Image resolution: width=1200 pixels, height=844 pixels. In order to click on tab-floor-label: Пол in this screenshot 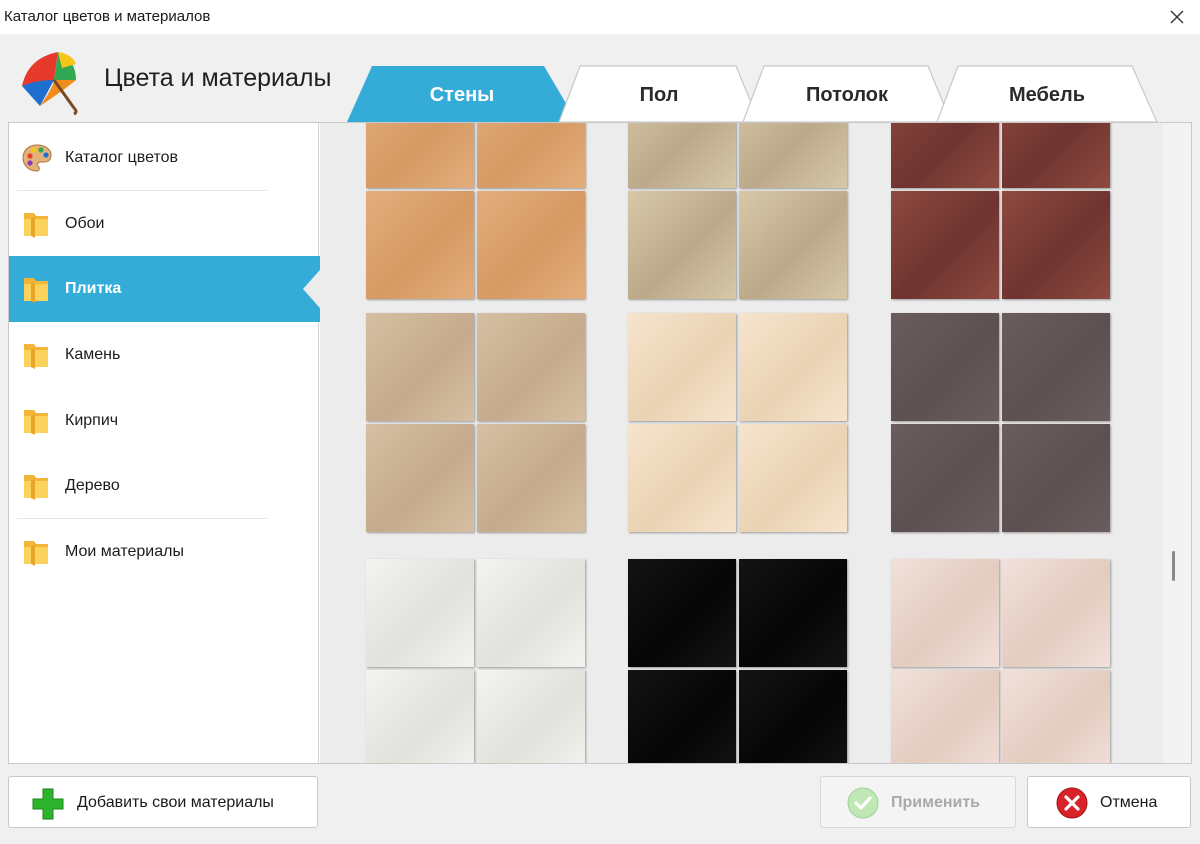, I will do `click(659, 95)`.